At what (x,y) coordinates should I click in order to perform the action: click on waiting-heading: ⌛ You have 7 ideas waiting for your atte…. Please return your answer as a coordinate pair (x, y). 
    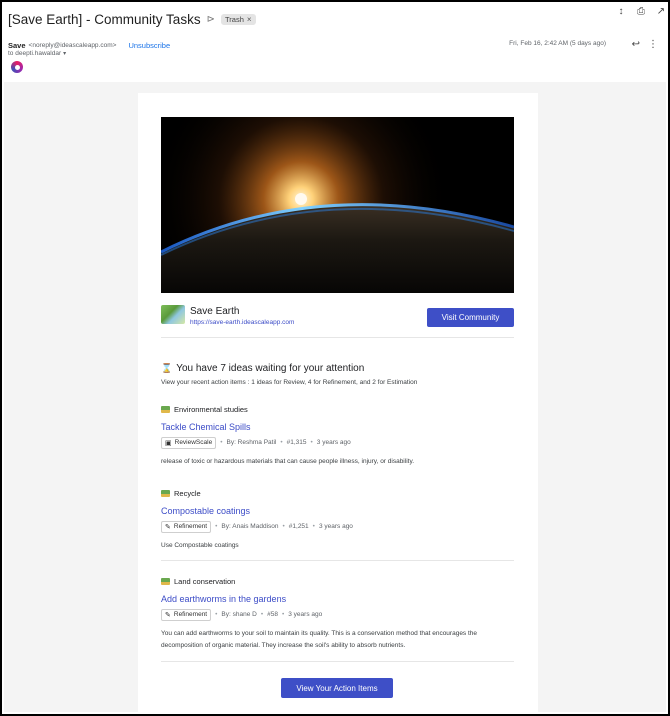
    Looking at the image, I should click on (262, 368).